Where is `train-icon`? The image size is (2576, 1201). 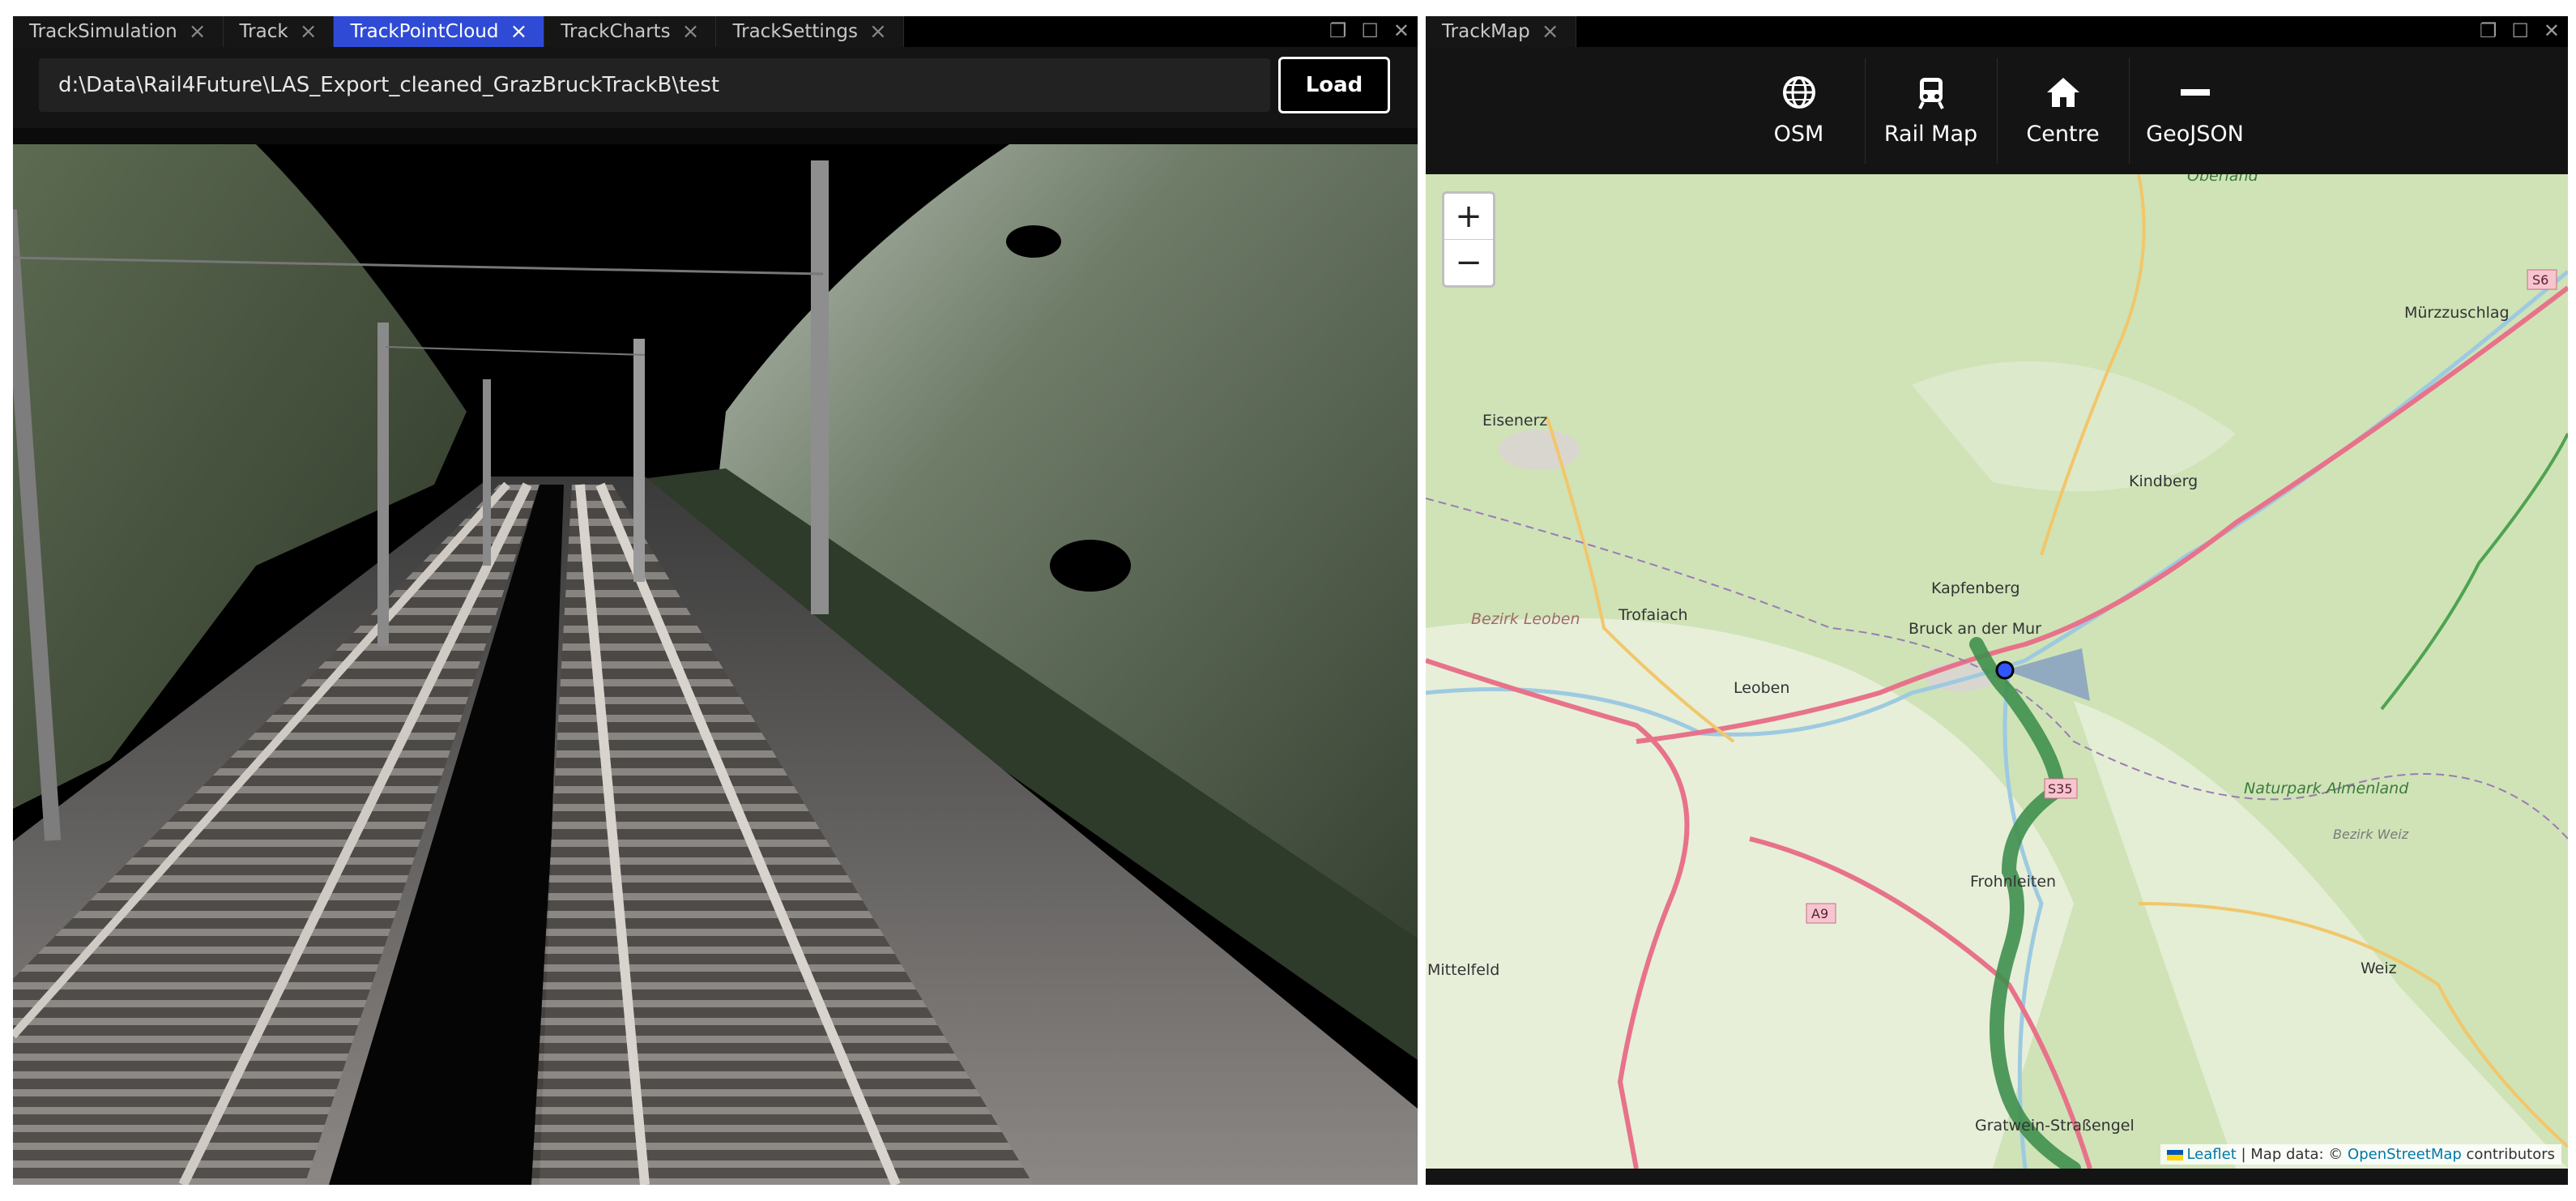 train-icon is located at coordinates (1931, 93).